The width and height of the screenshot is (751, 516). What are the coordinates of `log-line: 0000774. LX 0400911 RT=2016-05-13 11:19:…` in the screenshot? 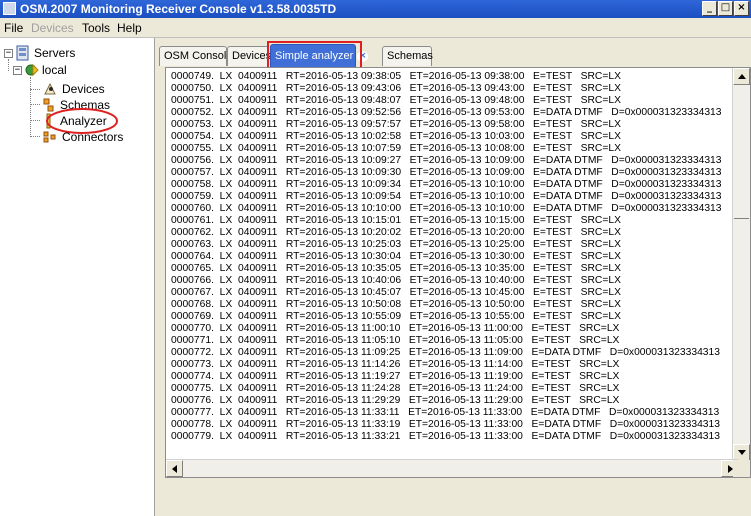 It's located at (452, 377).